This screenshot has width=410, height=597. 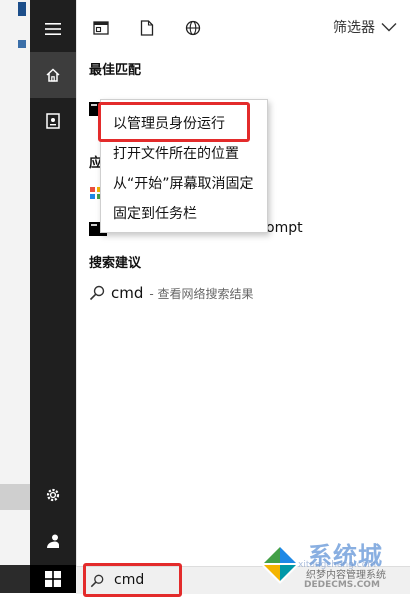 I want to click on windows-logo-icon, so click(x=53, y=579).